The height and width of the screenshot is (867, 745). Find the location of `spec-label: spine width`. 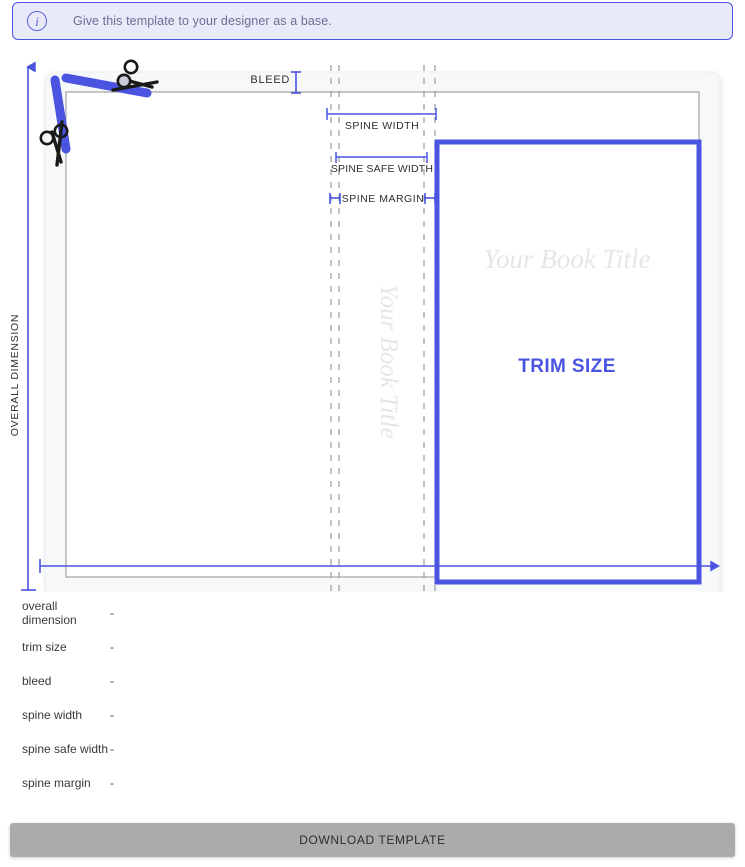

spec-label: spine width is located at coordinates (52, 715).